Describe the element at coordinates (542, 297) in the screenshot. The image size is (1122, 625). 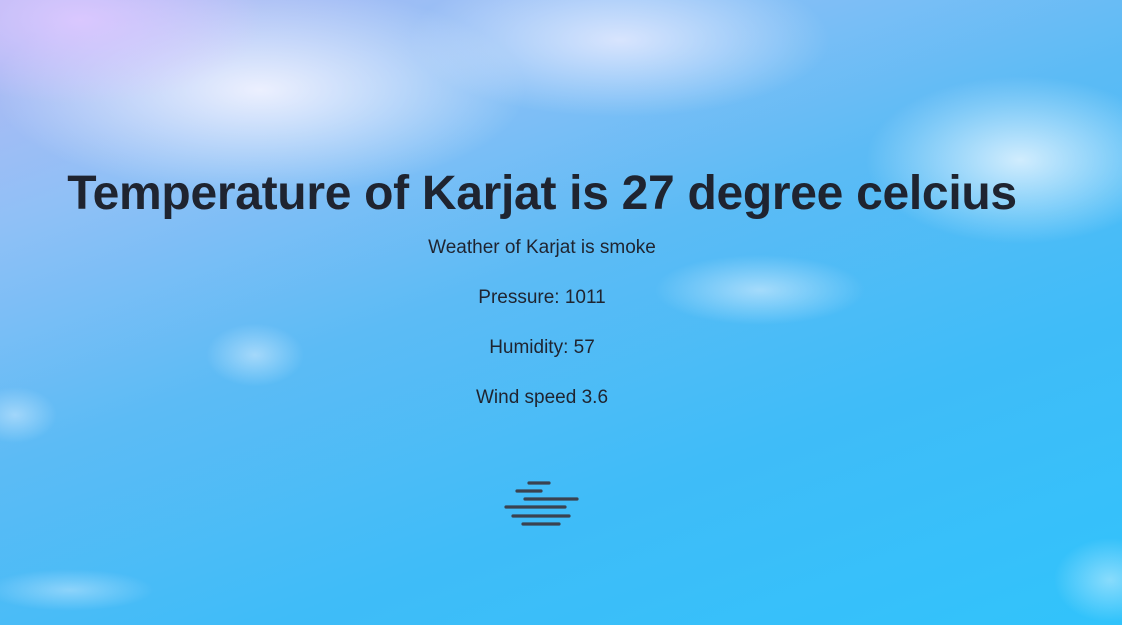
I see `pressure-value: Pressure: 1011` at that location.